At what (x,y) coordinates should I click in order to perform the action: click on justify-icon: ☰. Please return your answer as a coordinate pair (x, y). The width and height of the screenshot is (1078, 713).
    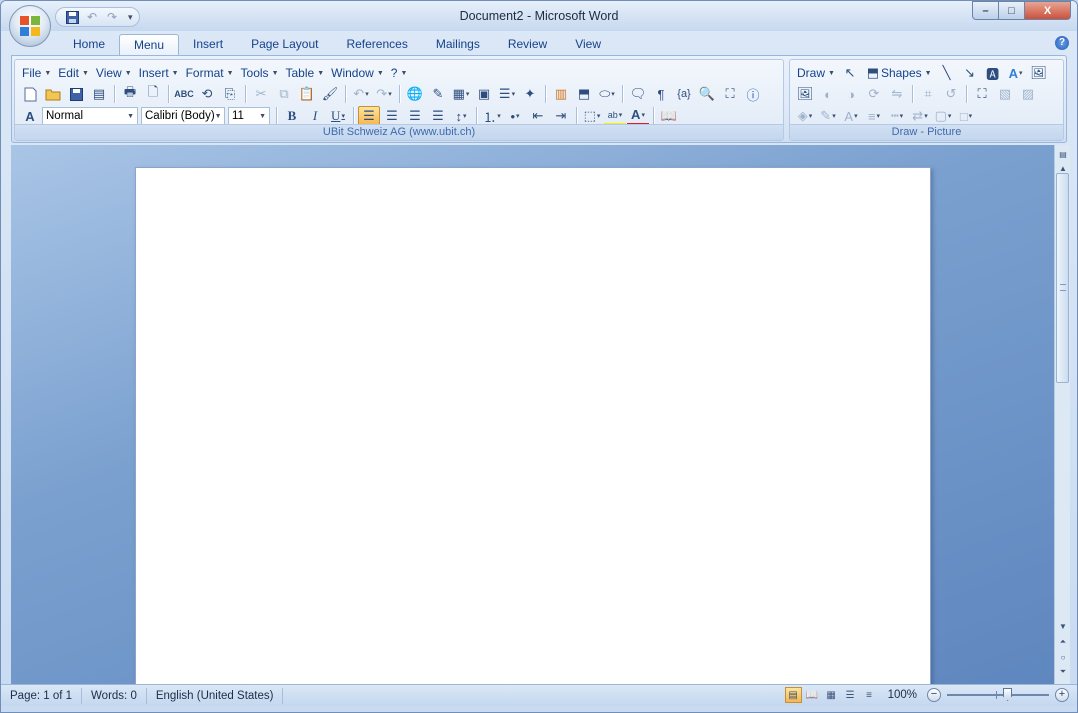
    Looking at the image, I should click on (438, 116).